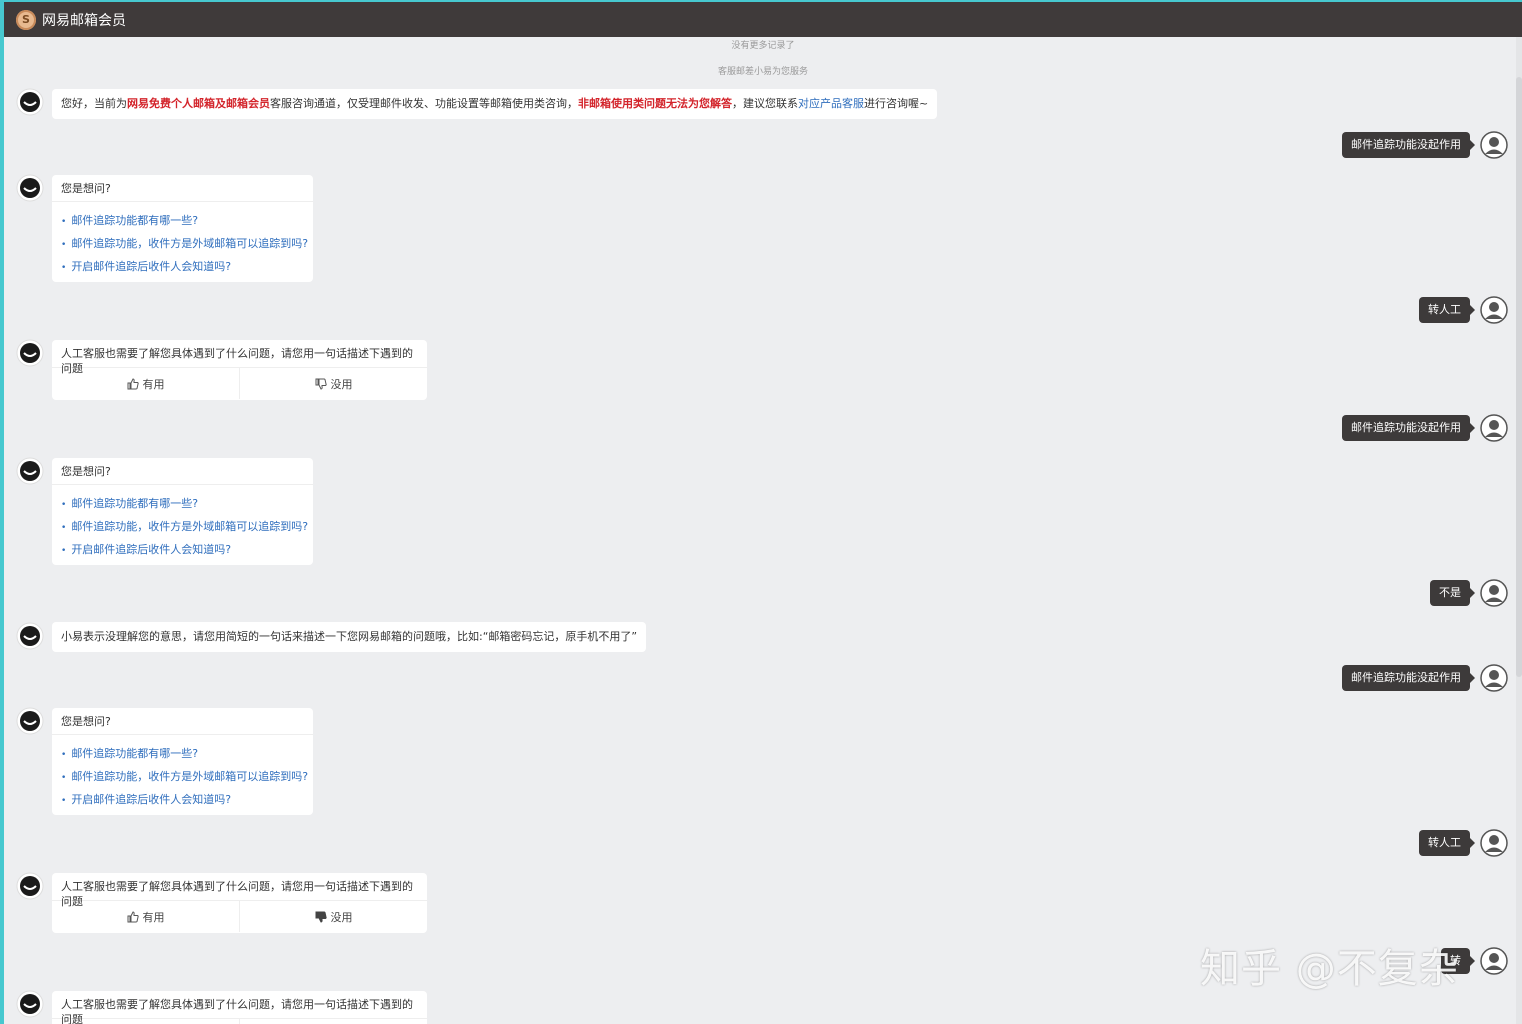 The height and width of the screenshot is (1024, 1522). What do you see at coordinates (145, 1021) in the screenshot?
I see `useful-button` at bounding box center [145, 1021].